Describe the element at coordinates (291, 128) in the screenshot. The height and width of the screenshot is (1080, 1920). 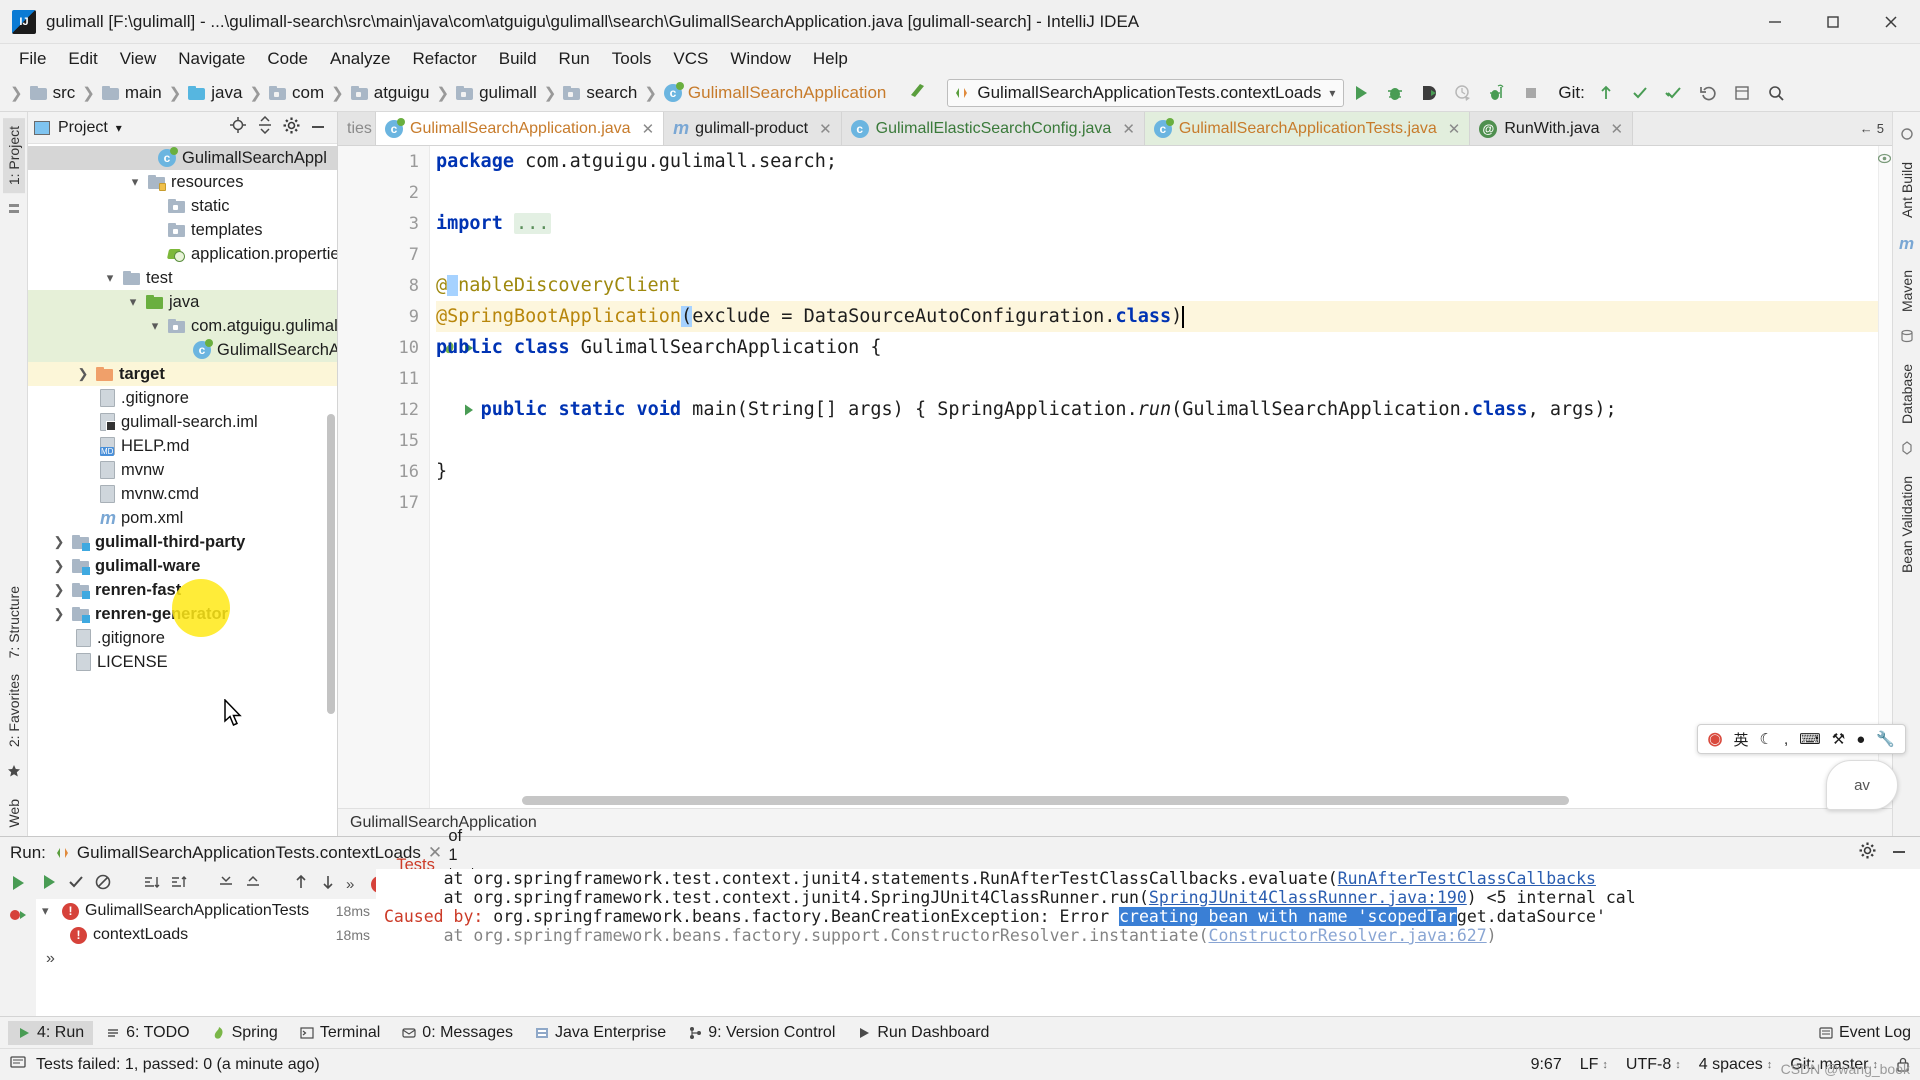
I see `settings-icon` at that location.